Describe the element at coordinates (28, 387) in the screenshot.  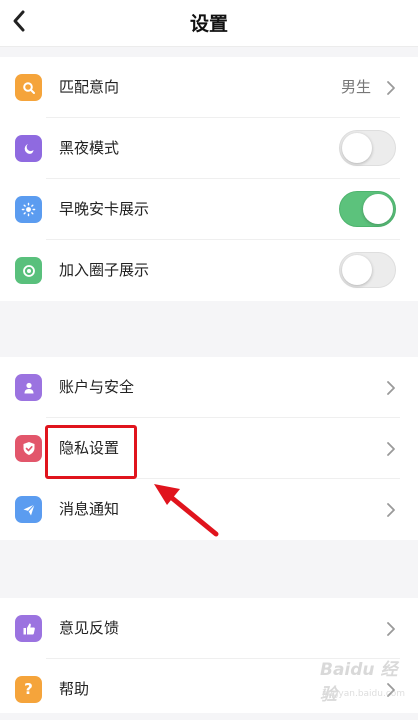
I see `user-icon` at that location.